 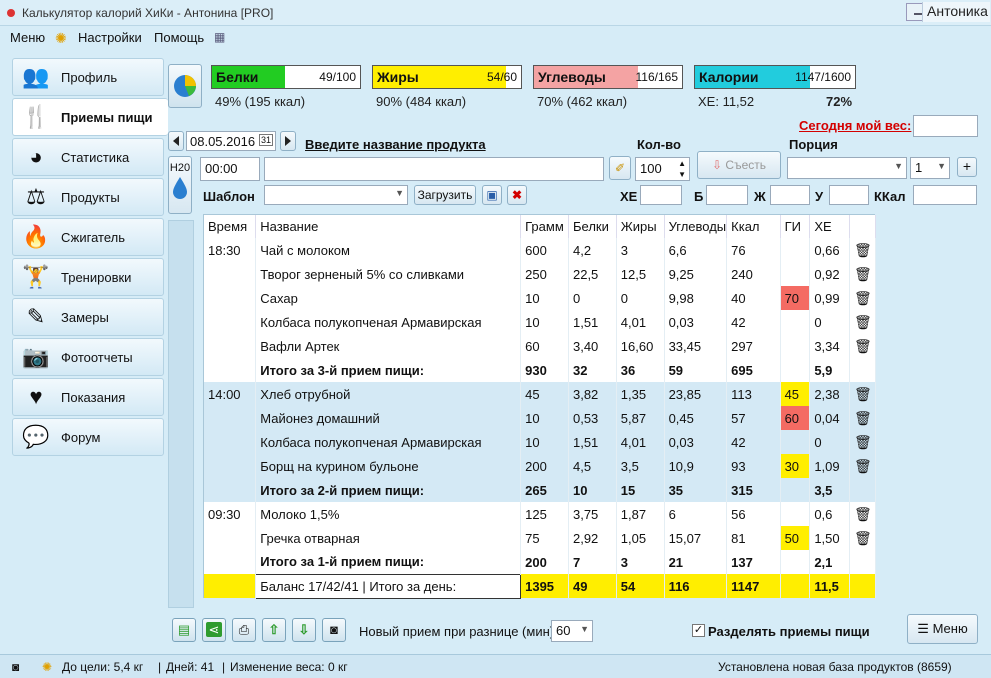 I want to click on split-meals-label: Разделять приемы пищи, so click(x=789, y=631).